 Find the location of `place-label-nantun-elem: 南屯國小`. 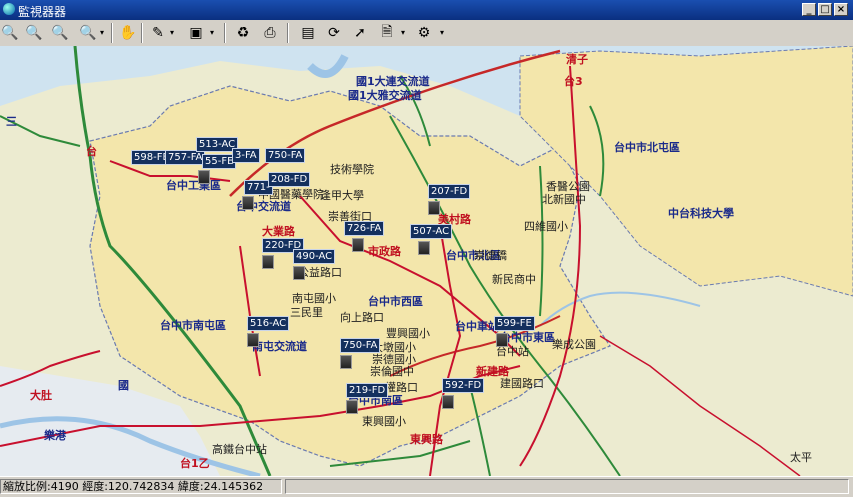

place-label-nantun-elem: 南屯國小 is located at coordinates (314, 298).